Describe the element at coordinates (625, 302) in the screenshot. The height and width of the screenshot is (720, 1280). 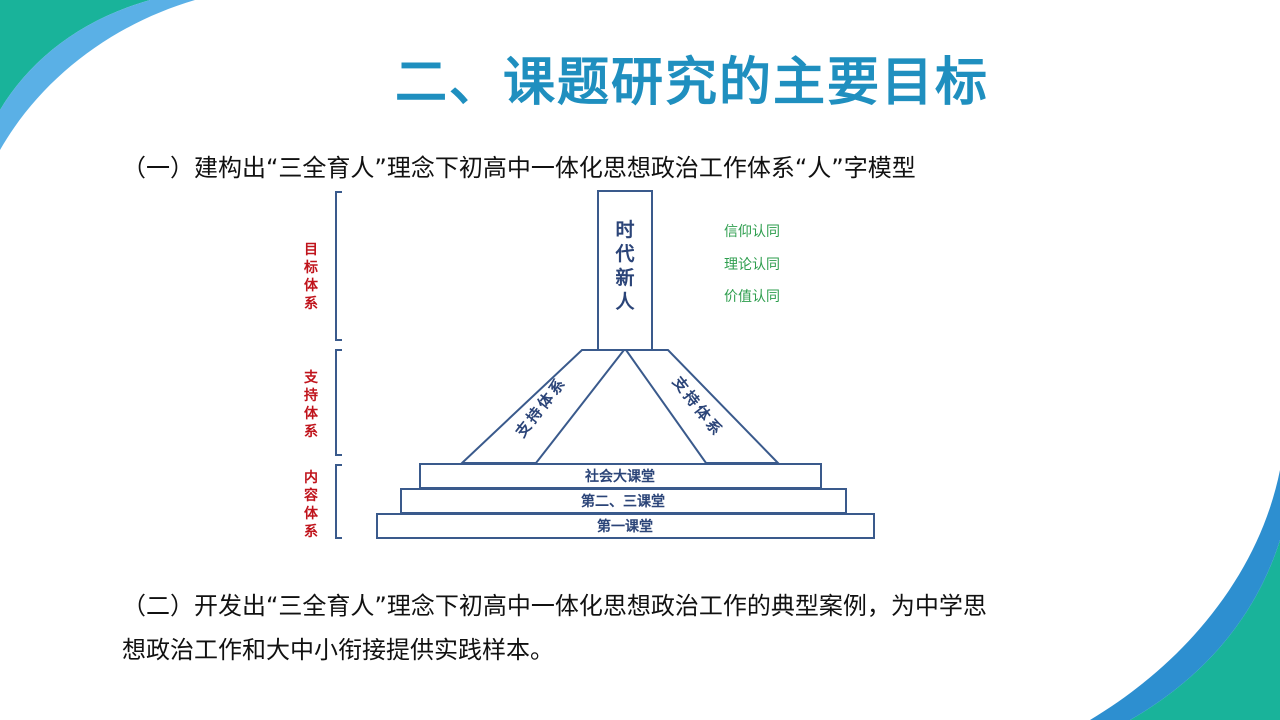
I see `pillar-char: 人` at that location.